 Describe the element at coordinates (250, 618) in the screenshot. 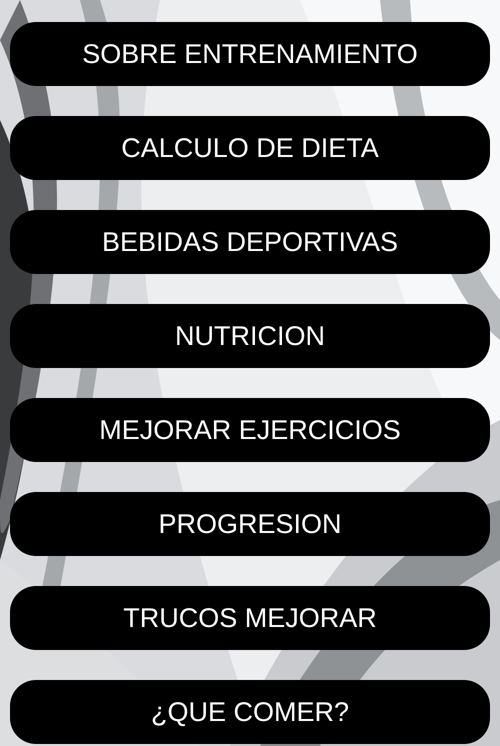

I see `menu-button: TRUCOS MEJORAR` at that location.